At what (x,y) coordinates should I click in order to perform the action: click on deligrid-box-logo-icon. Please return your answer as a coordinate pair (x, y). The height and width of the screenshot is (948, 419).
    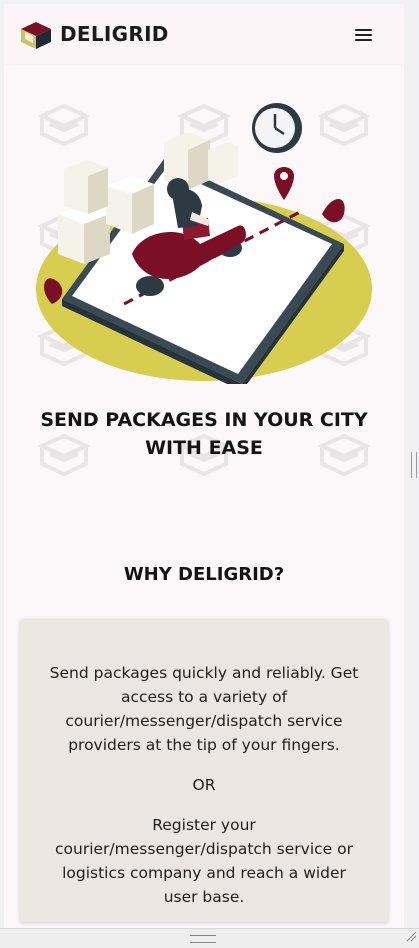
    Looking at the image, I should click on (36, 35).